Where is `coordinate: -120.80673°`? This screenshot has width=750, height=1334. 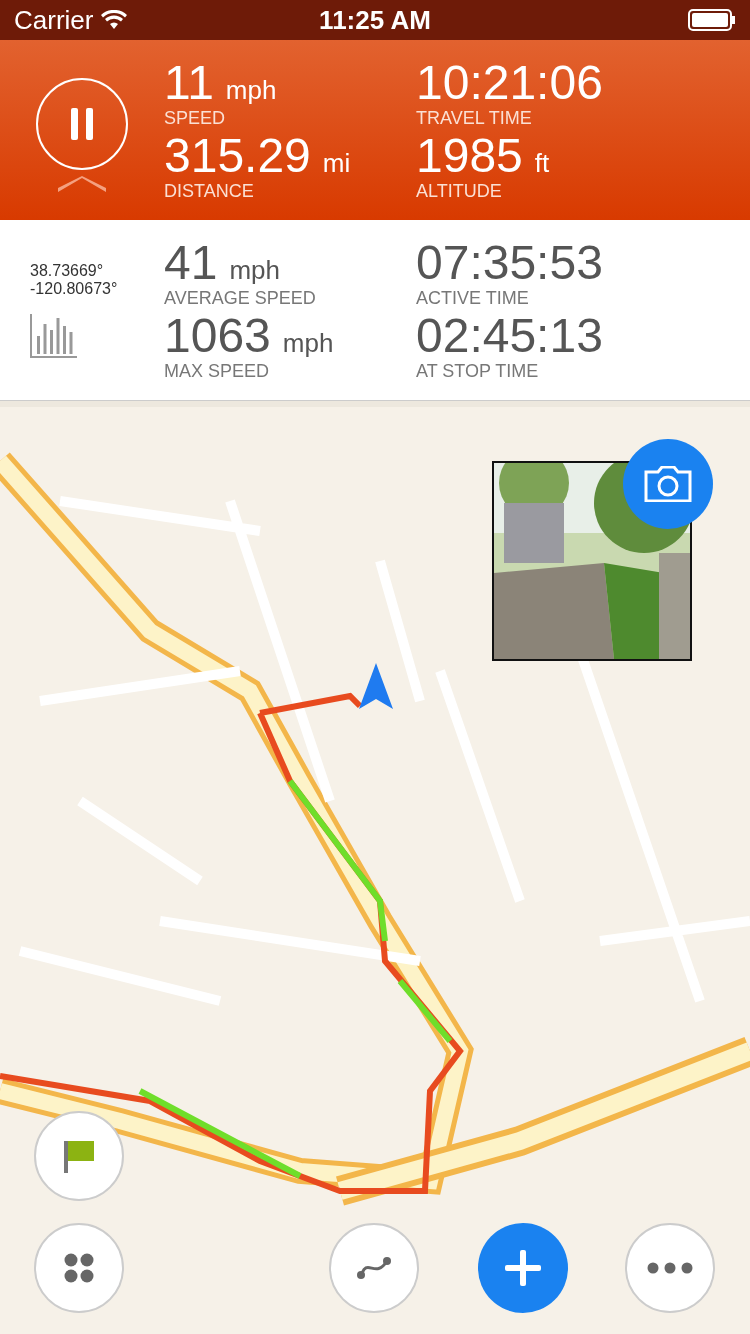
coordinate: -120.80673° is located at coordinates (74, 289).